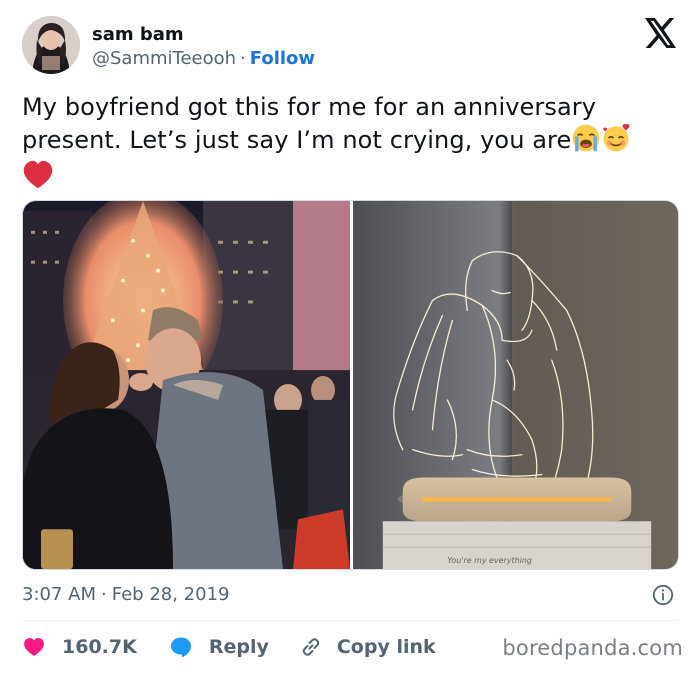  What do you see at coordinates (311, 647) in the screenshot?
I see `link-icon` at bounding box center [311, 647].